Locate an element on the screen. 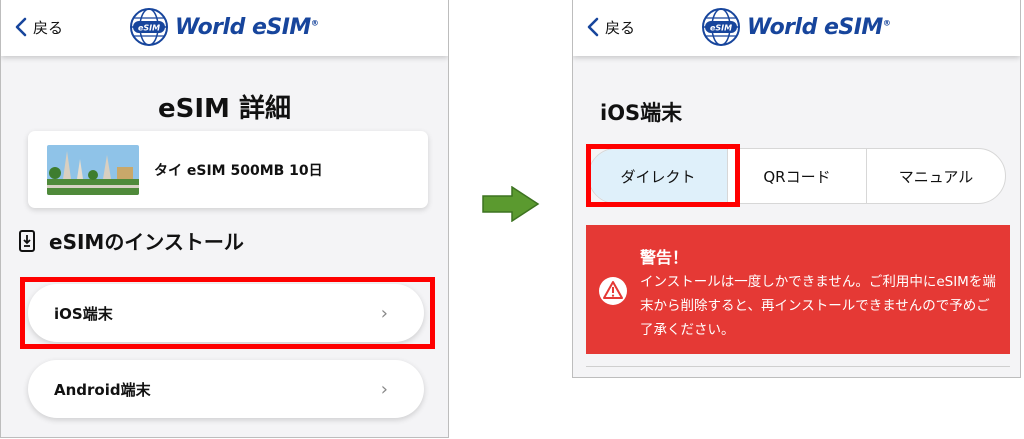 This screenshot has height=439, width=1024. temple-photo is located at coordinates (93, 169).